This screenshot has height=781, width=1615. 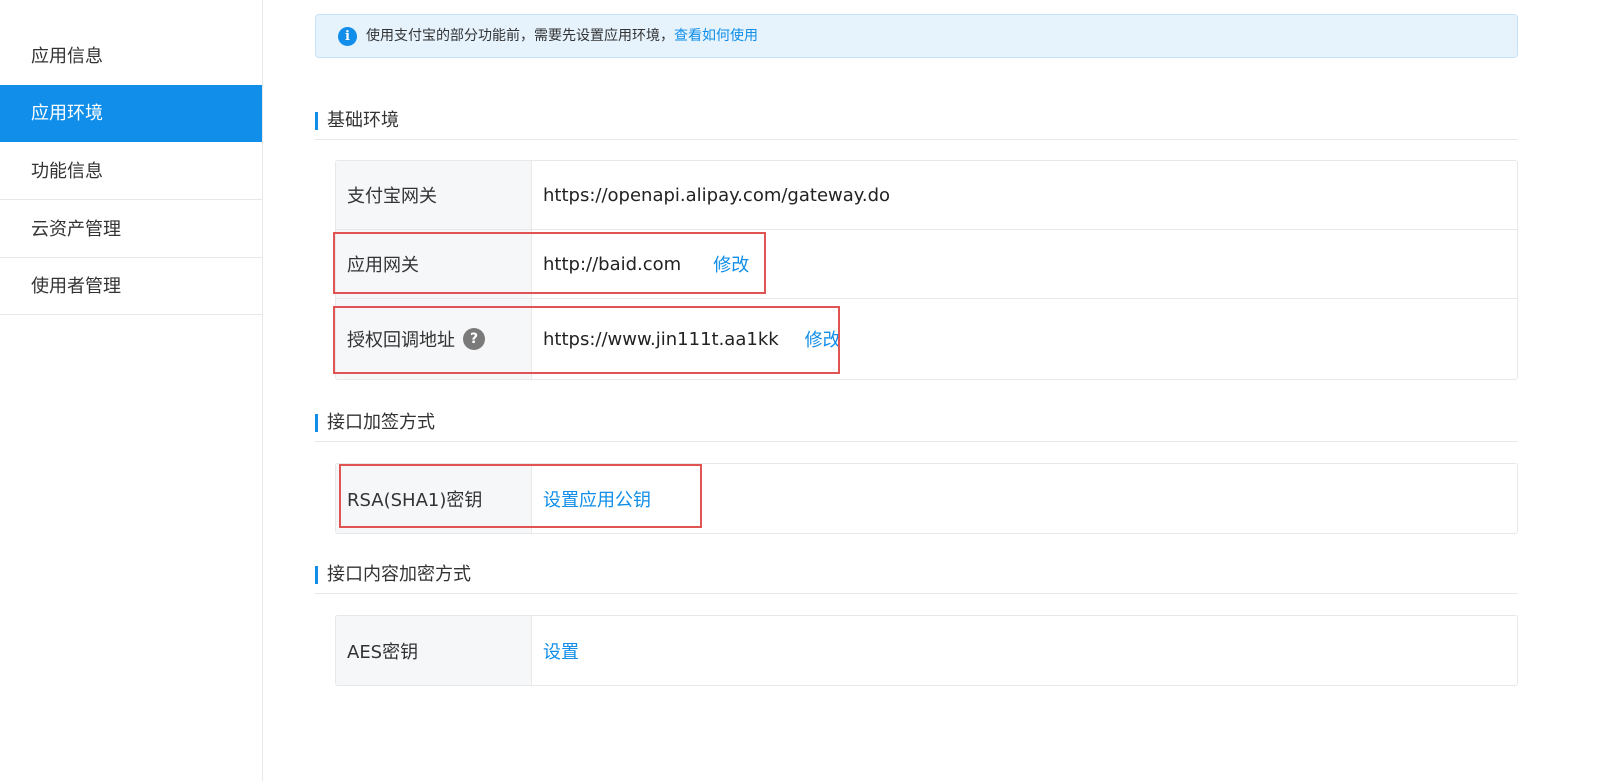 What do you see at coordinates (561, 651) in the screenshot?
I see `set-aes-key-link: 设置` at bounding box center [561, 651].